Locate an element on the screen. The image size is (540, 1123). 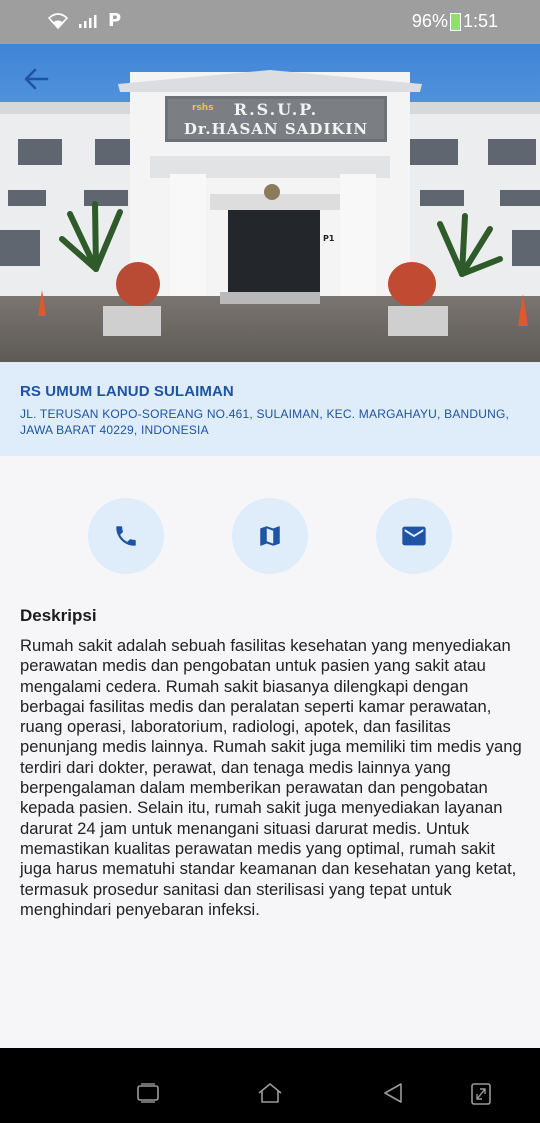
map-icon is located at coordinates (270, 536).